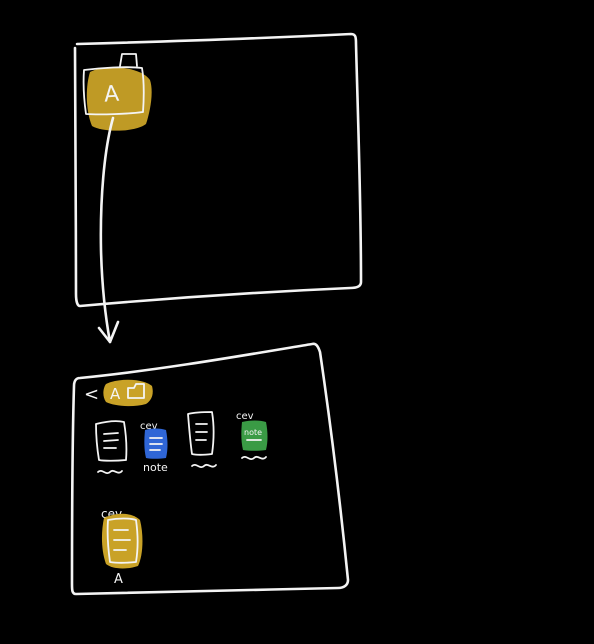  What do you see at coordinates (154, 447) in the screenshot?
I see `file-blue-note: cev note` at bounding box center [154, 447].